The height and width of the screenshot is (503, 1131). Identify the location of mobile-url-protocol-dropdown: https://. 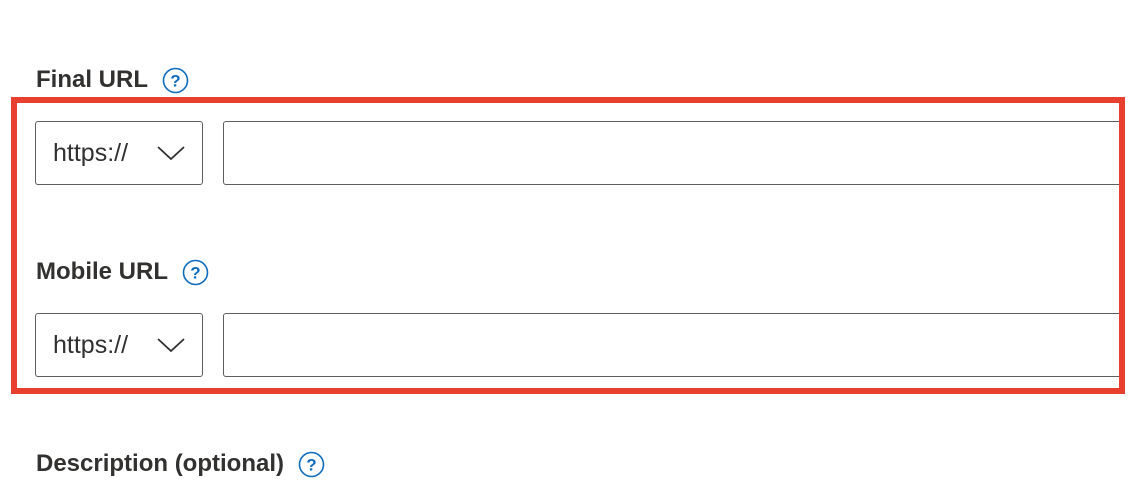
(119, 345).